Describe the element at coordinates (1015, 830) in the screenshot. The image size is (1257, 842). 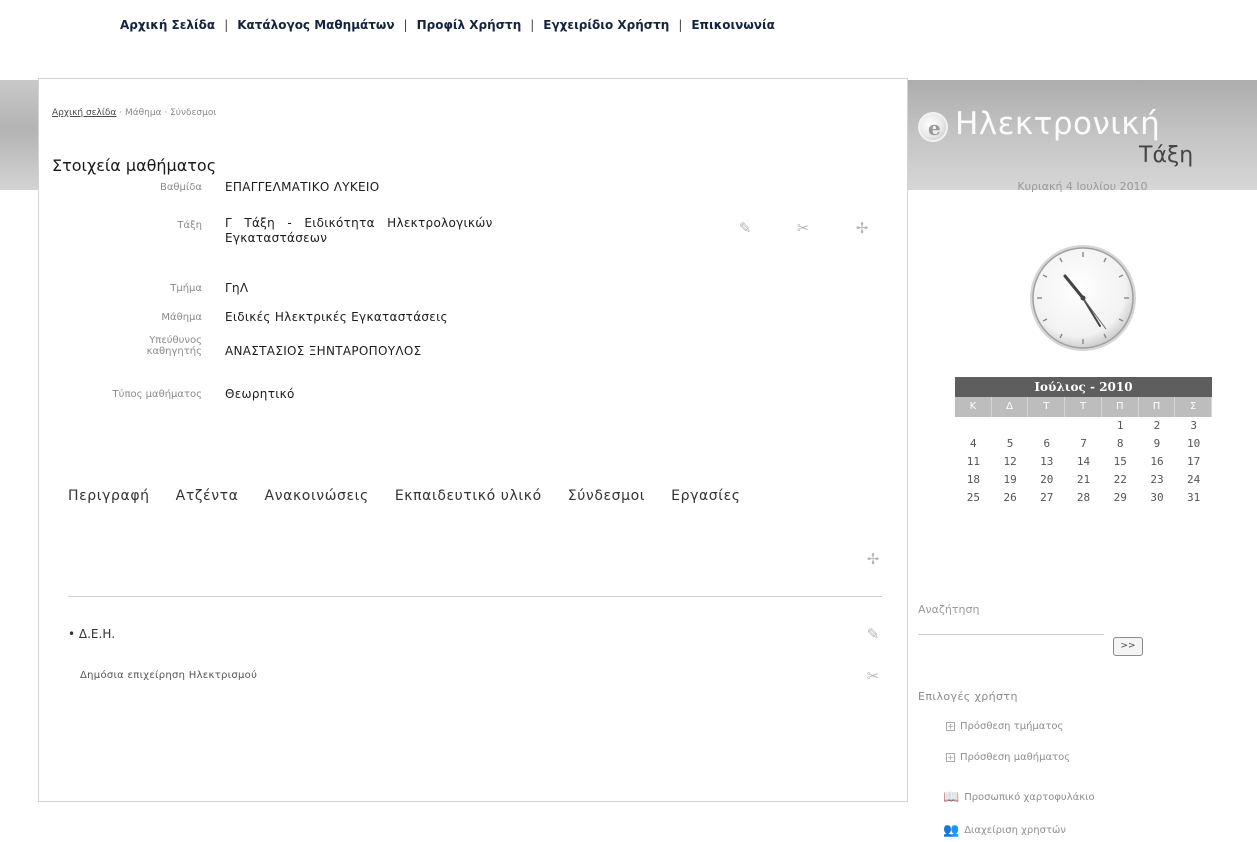
I see `user-management-label: Διαχείριση χρηστών` at that location.